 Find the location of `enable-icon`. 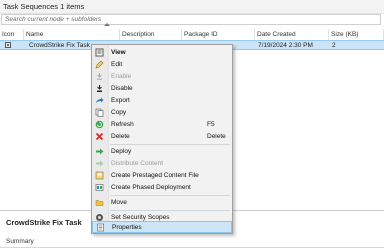

enable-icon is located at coordinates (99, 76).